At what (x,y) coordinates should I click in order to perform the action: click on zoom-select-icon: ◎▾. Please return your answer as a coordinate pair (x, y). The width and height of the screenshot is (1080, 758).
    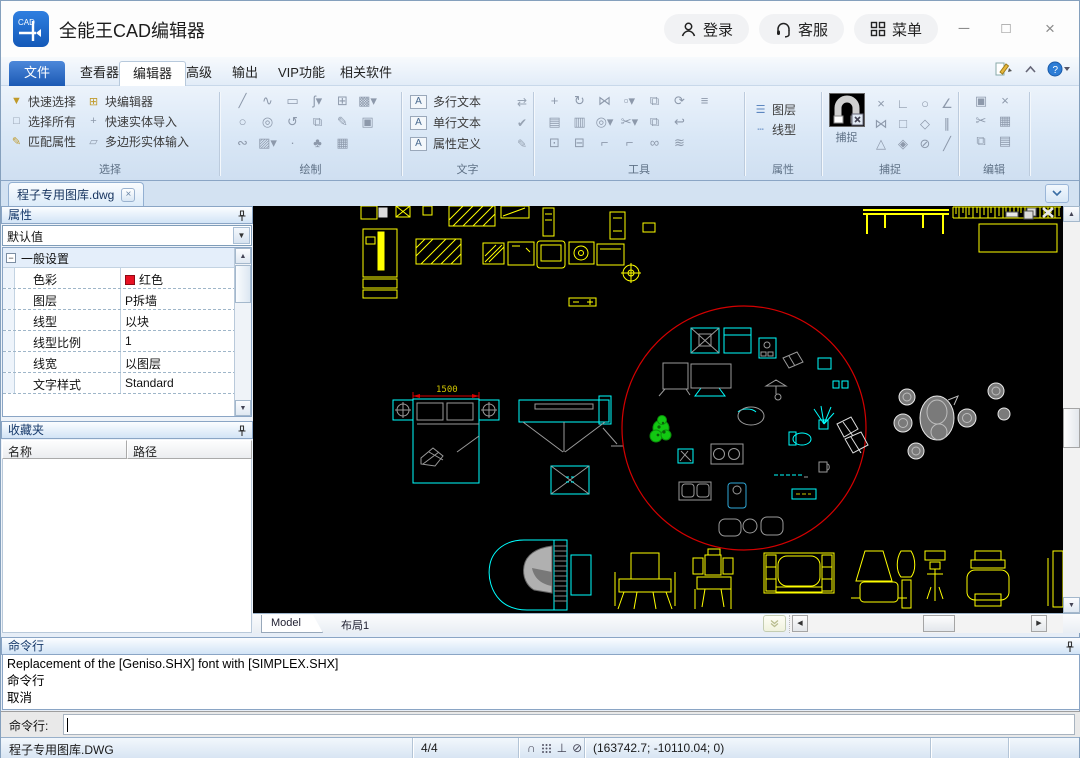
    Looking at the image, I should click on (604, 122).